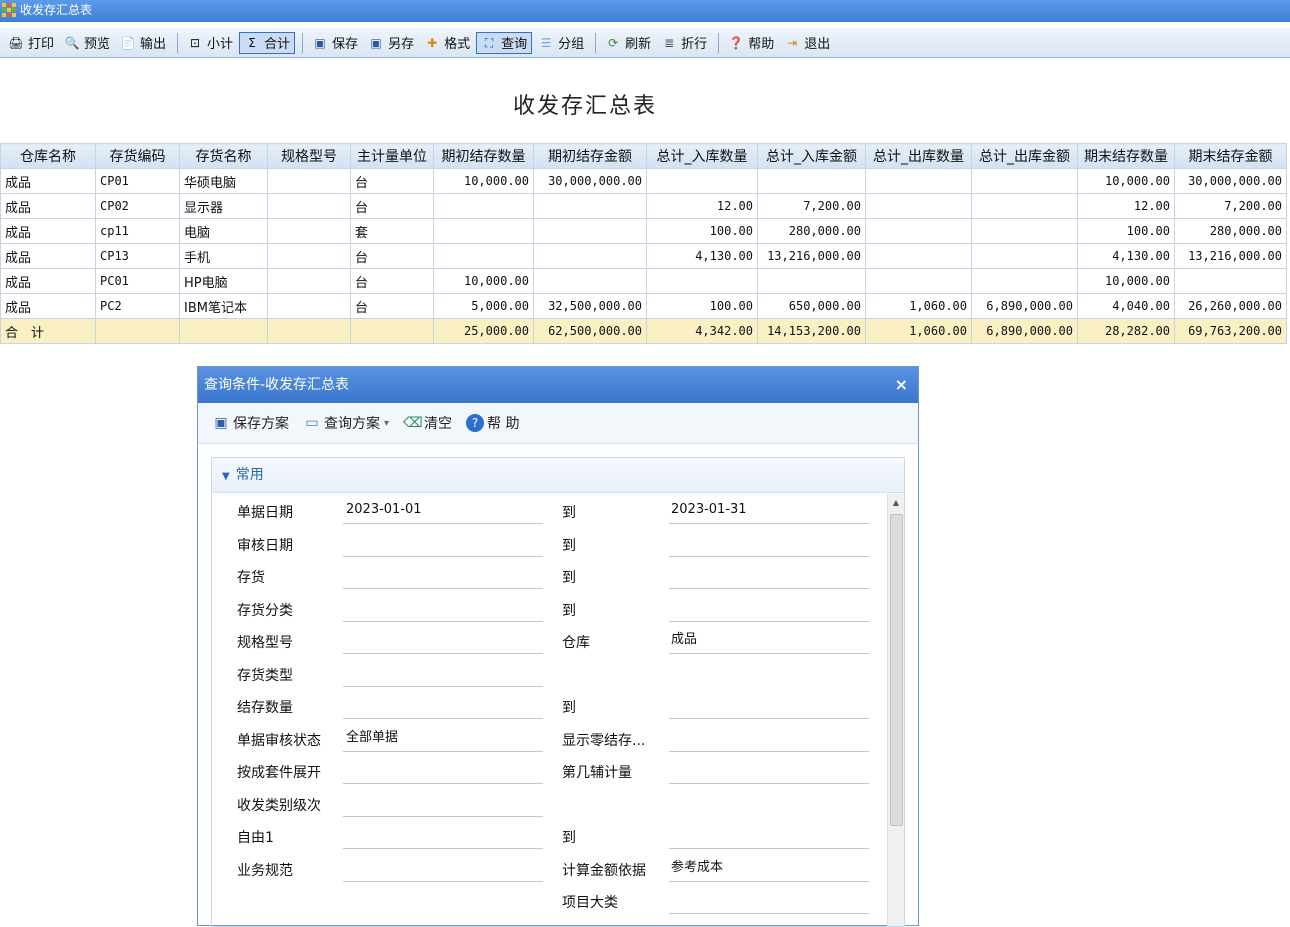  What do you see at coordinates (223, 306) in the screenshot?
I see `table-cell: IBM笔记本` at bounding box center [223, 306].